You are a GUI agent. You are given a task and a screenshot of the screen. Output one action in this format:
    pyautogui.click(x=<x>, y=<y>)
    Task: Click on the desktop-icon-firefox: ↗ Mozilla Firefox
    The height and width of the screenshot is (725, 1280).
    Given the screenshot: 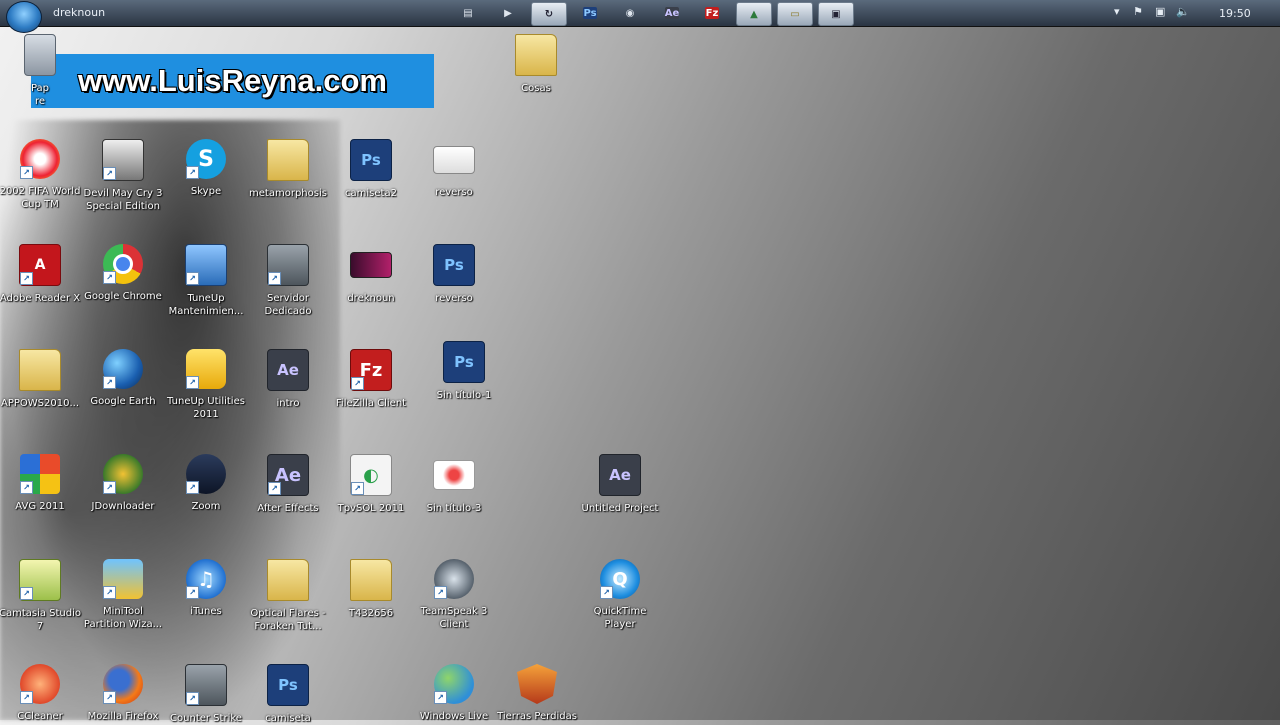 What is the action you would take?
    pyautogui.click(x=123, y=693)
    